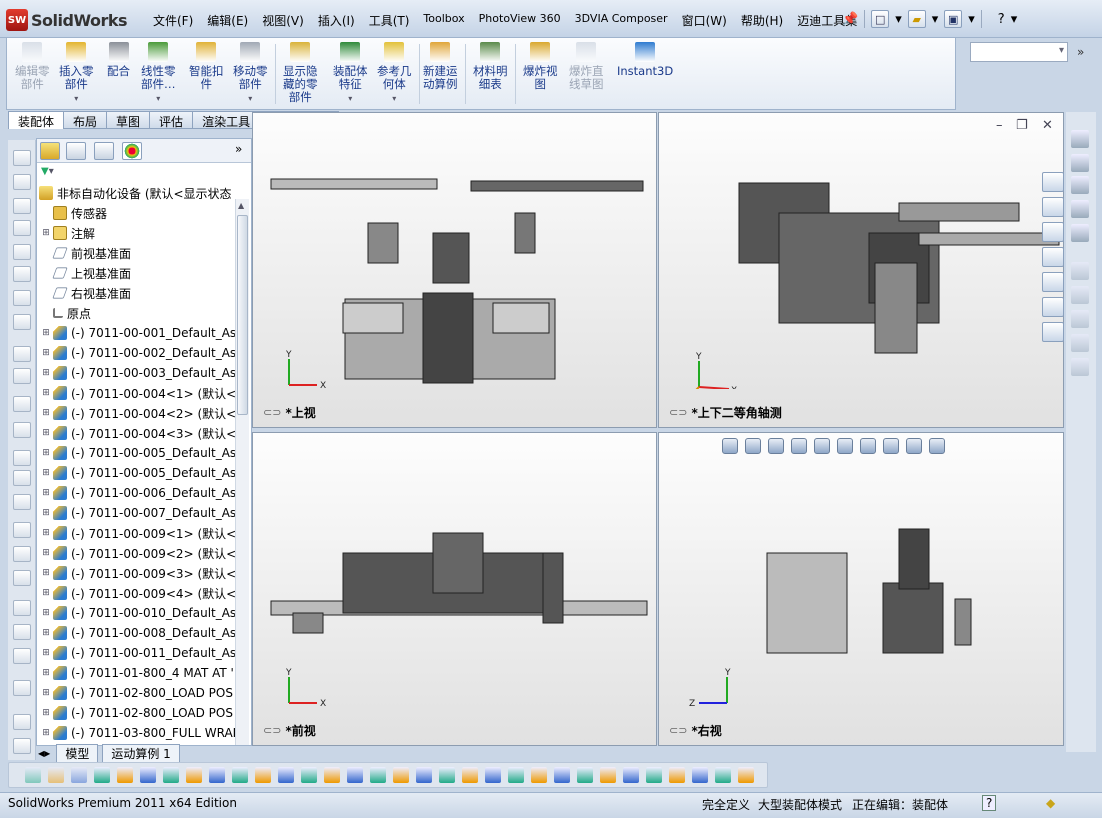 The image size is (1102, 818). What do you see at coordinates (144, 213) in the screenshot?
I see `tree-item: 传感器` at bounding box center [144, 213].